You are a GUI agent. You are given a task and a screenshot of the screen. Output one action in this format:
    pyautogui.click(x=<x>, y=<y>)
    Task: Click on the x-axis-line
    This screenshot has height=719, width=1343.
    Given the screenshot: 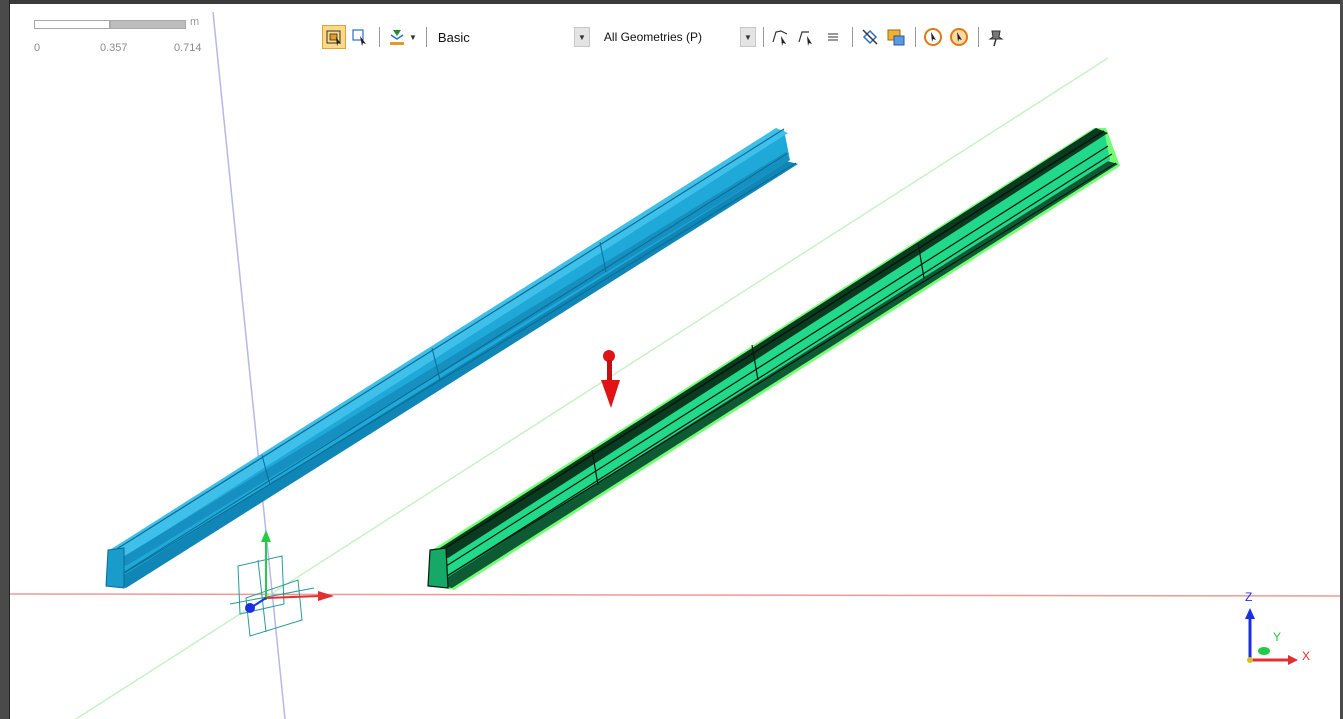 What is the action you would take?
    pyautogui.click(x=675, y=595)
    